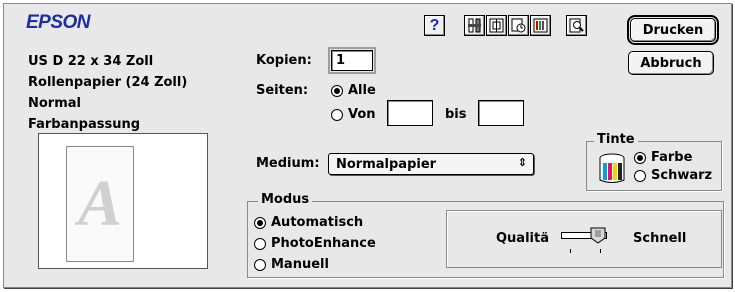 Image resolution: width=735 pixels, height=292 pixels. Describe the element at coordinates (616, 139) in the screenshot. I see `ink-group-title: Tinte` at that location.